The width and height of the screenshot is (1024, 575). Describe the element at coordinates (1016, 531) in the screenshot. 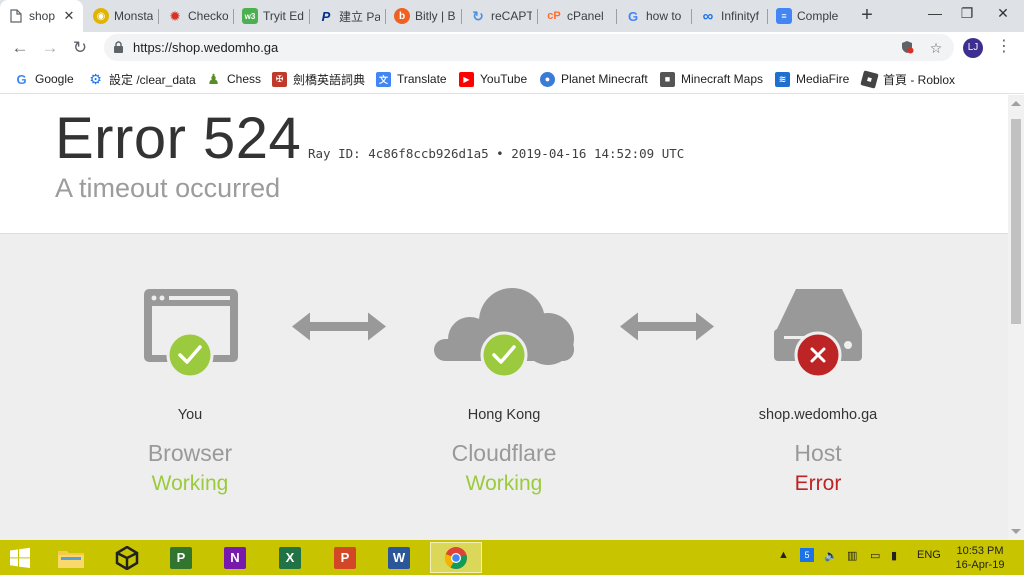

I see `scroll-down-icon` at that location.